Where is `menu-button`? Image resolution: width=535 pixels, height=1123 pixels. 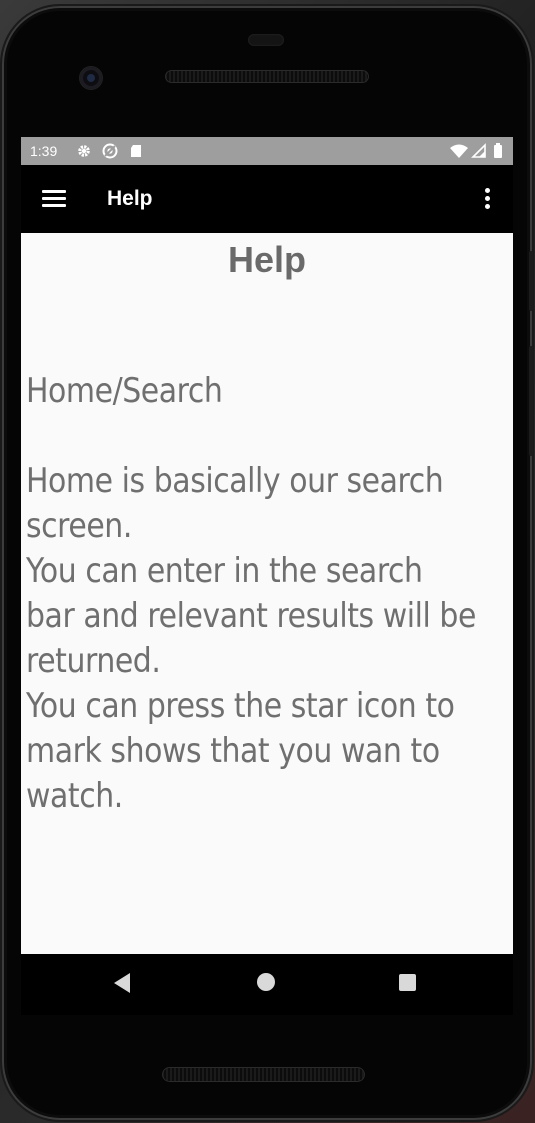 menu-button is located at coordinates (55, 199).